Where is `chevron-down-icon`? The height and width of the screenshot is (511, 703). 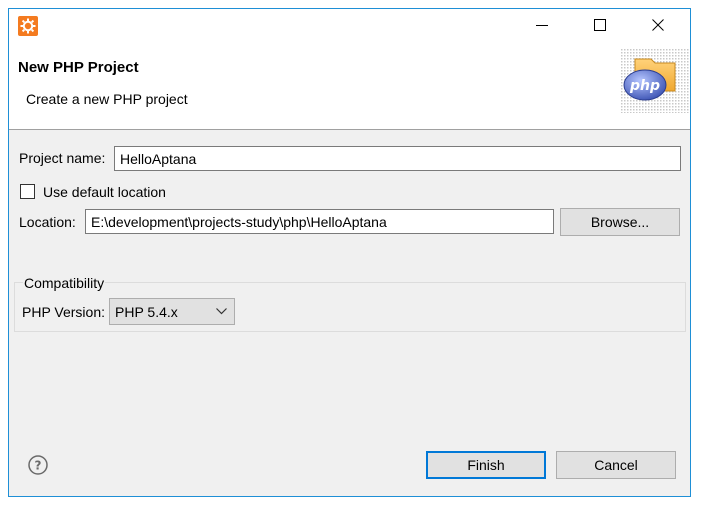
chevron-down-icon is located at coordinates (221, 311).